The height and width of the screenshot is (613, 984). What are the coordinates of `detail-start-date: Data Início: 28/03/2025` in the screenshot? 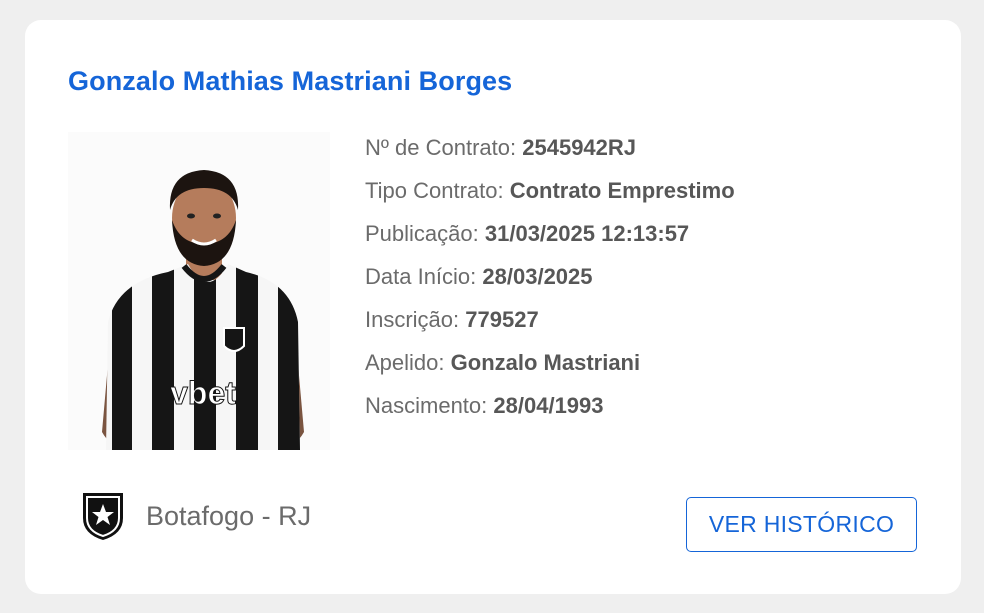 It's located at (479, 276).